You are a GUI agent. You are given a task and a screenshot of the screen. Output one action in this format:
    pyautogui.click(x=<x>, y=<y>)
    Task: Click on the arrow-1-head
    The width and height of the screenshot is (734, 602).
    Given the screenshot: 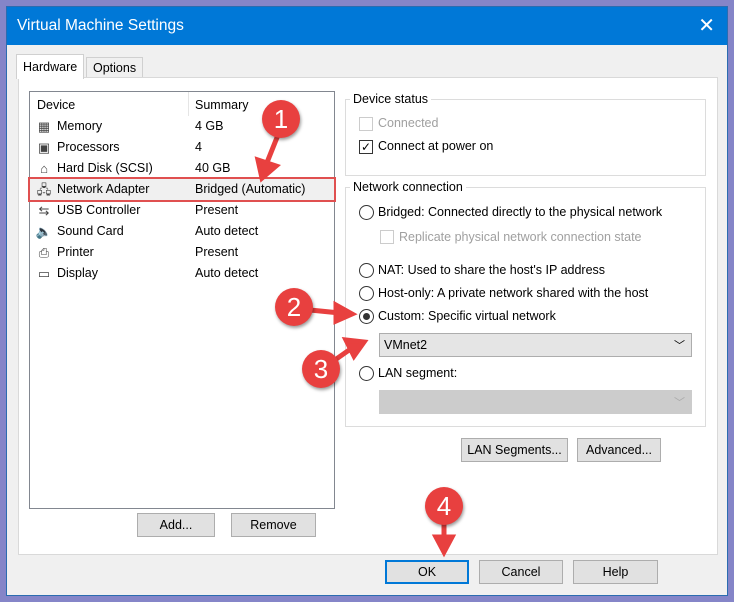 What is the action you would take?
    pyautogui.click(x=267, y=169)
    